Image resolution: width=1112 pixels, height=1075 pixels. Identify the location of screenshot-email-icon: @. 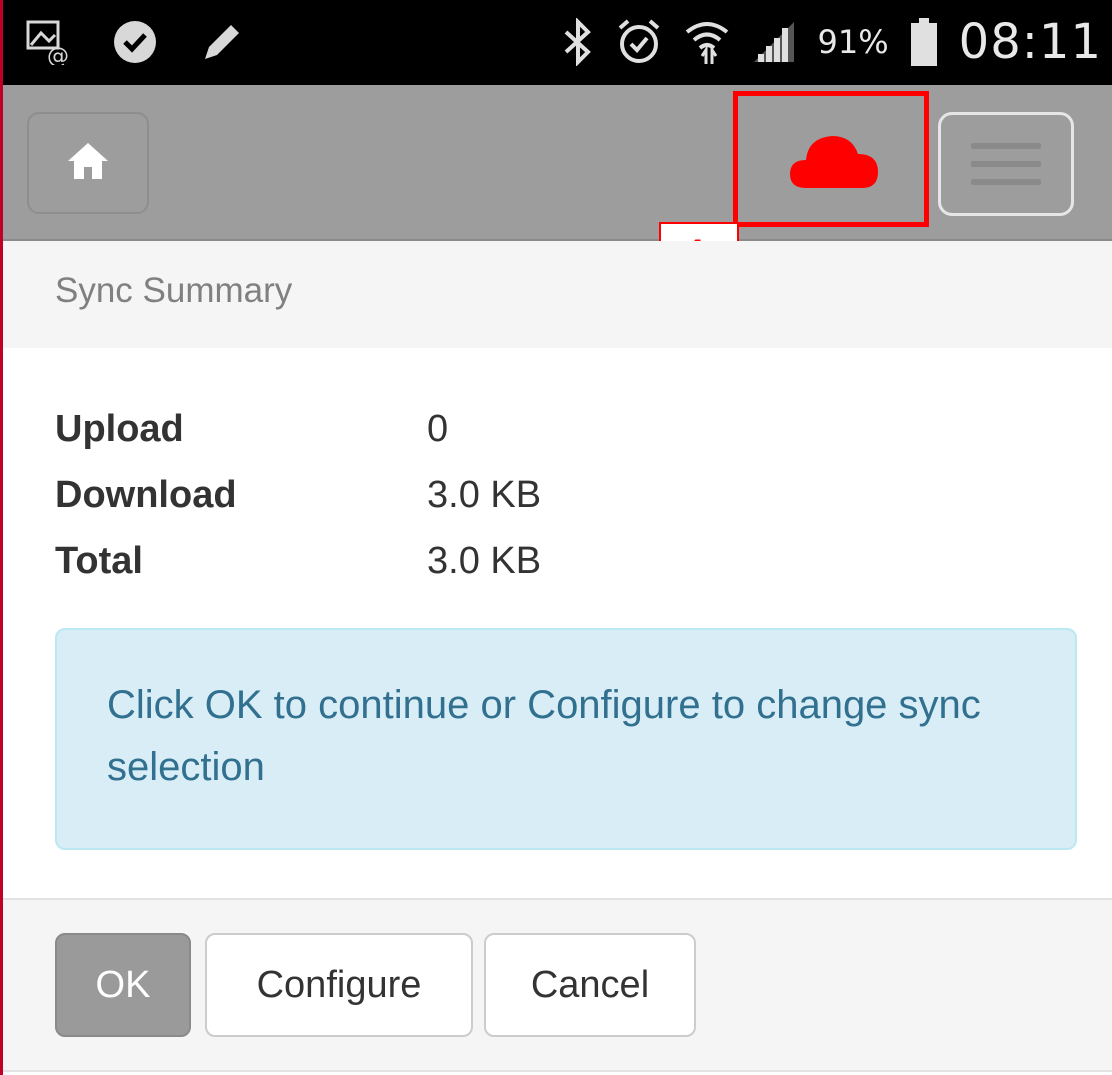
(48, 42).